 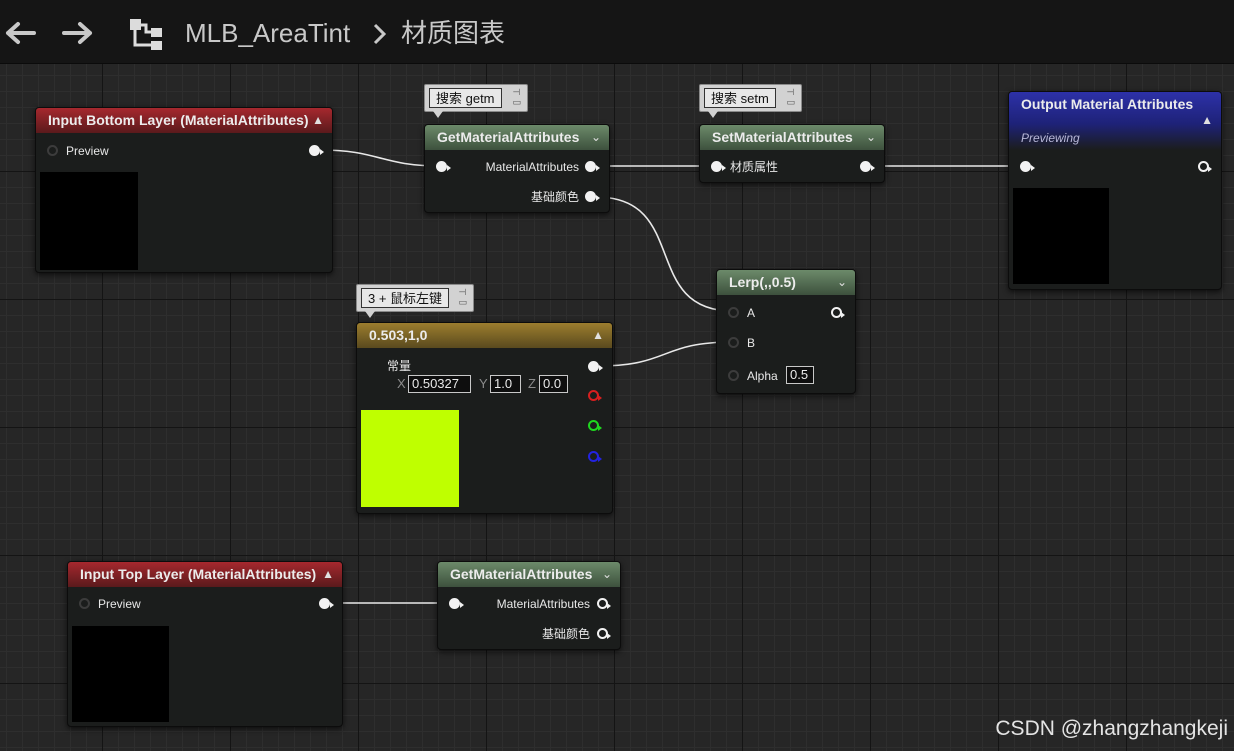 What do you see at coordinates (595, 425) in the screenshot?
I see `green-channel-output-pin` at bounding box center [595, 425].